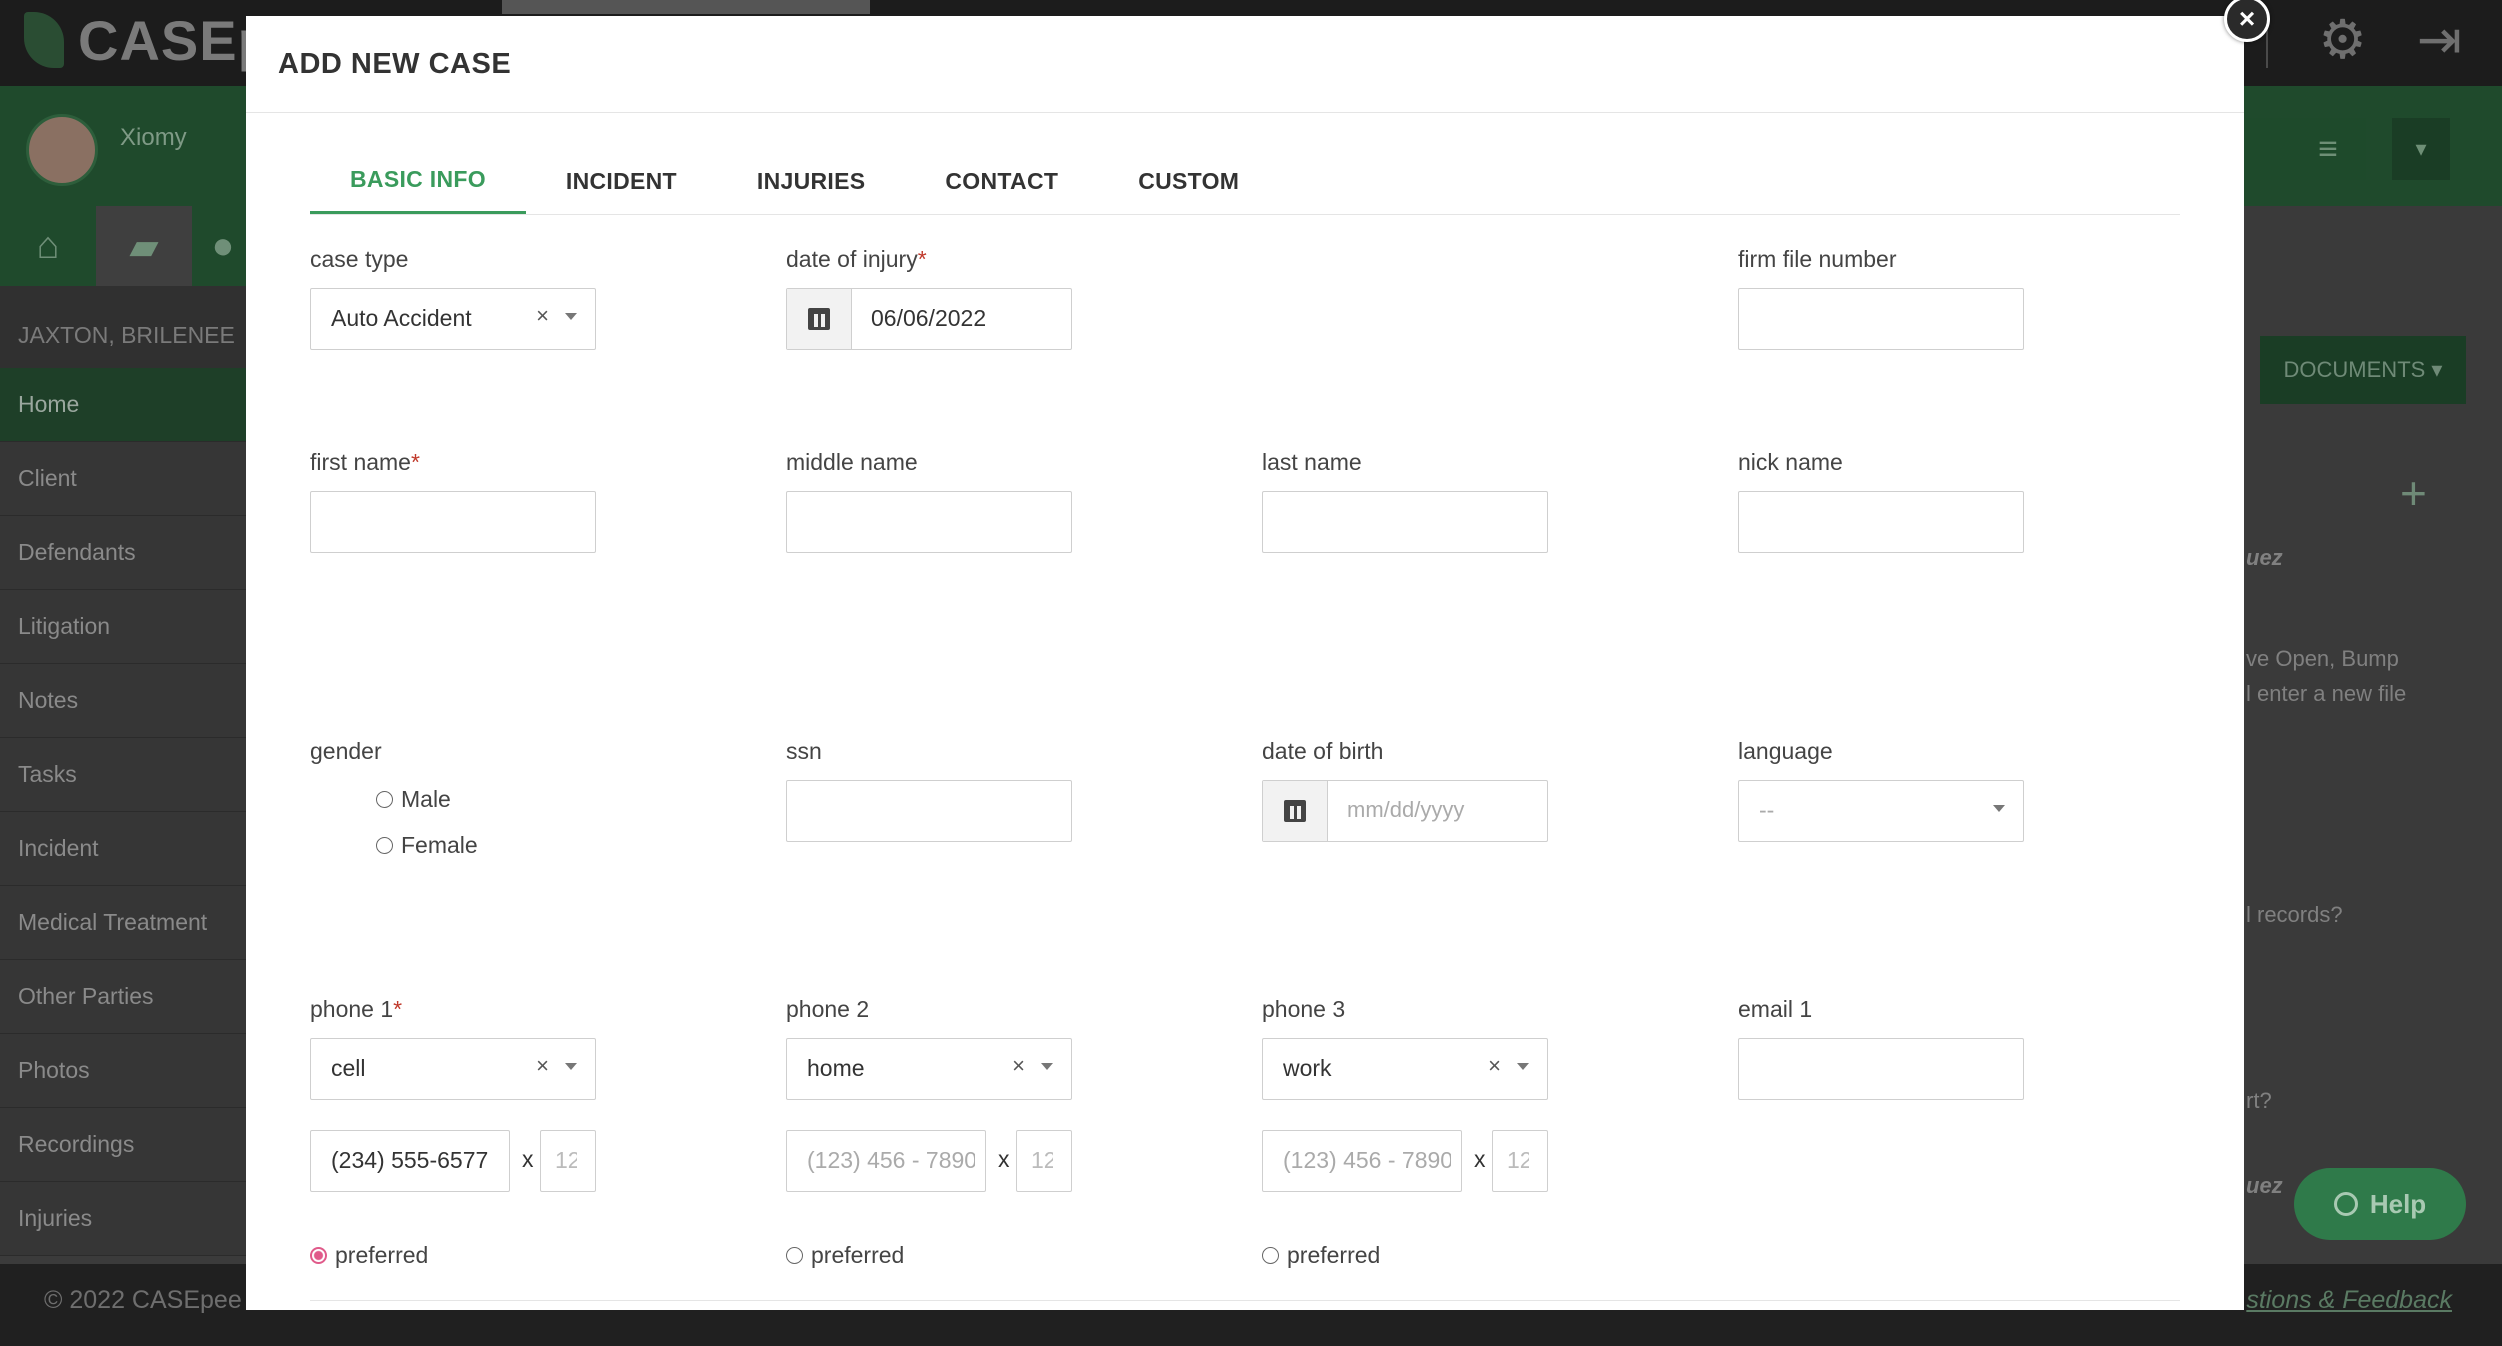 The height and width of the screenshot is (1346, 2502). What do you see at coordinates (1881, 811) in the screenshot?
I see `language-select: --` at bounding box center [1881, 811].